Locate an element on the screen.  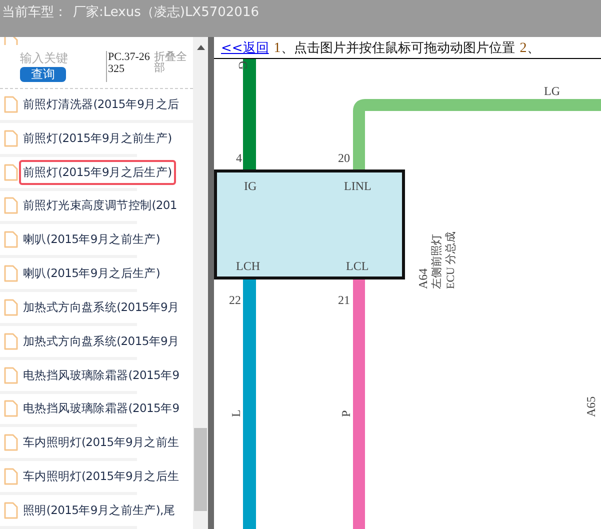
scroll-thumb is located at coordinates (200, 469).